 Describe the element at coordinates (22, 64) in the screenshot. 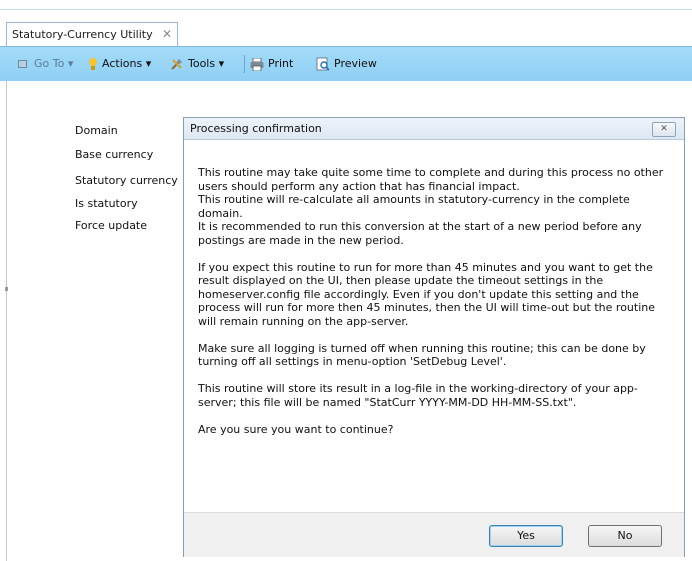

I see `goto-icon` at that location.